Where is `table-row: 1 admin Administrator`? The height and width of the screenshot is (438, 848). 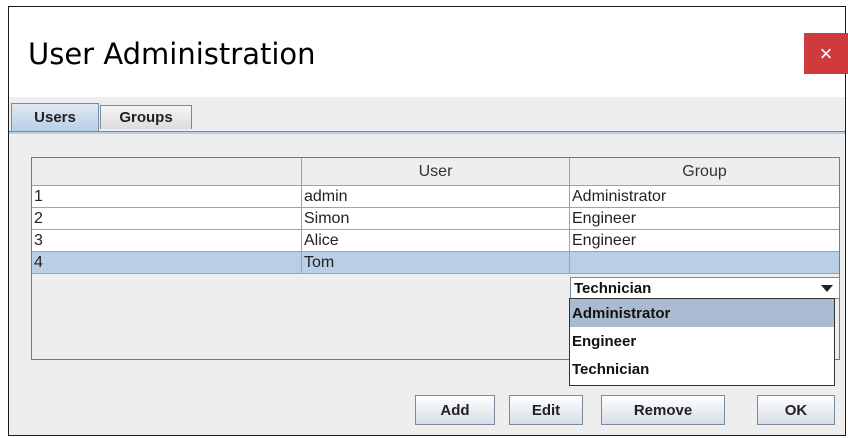
table-row: 1 admin Administrator is located at coordinates (435, 196).